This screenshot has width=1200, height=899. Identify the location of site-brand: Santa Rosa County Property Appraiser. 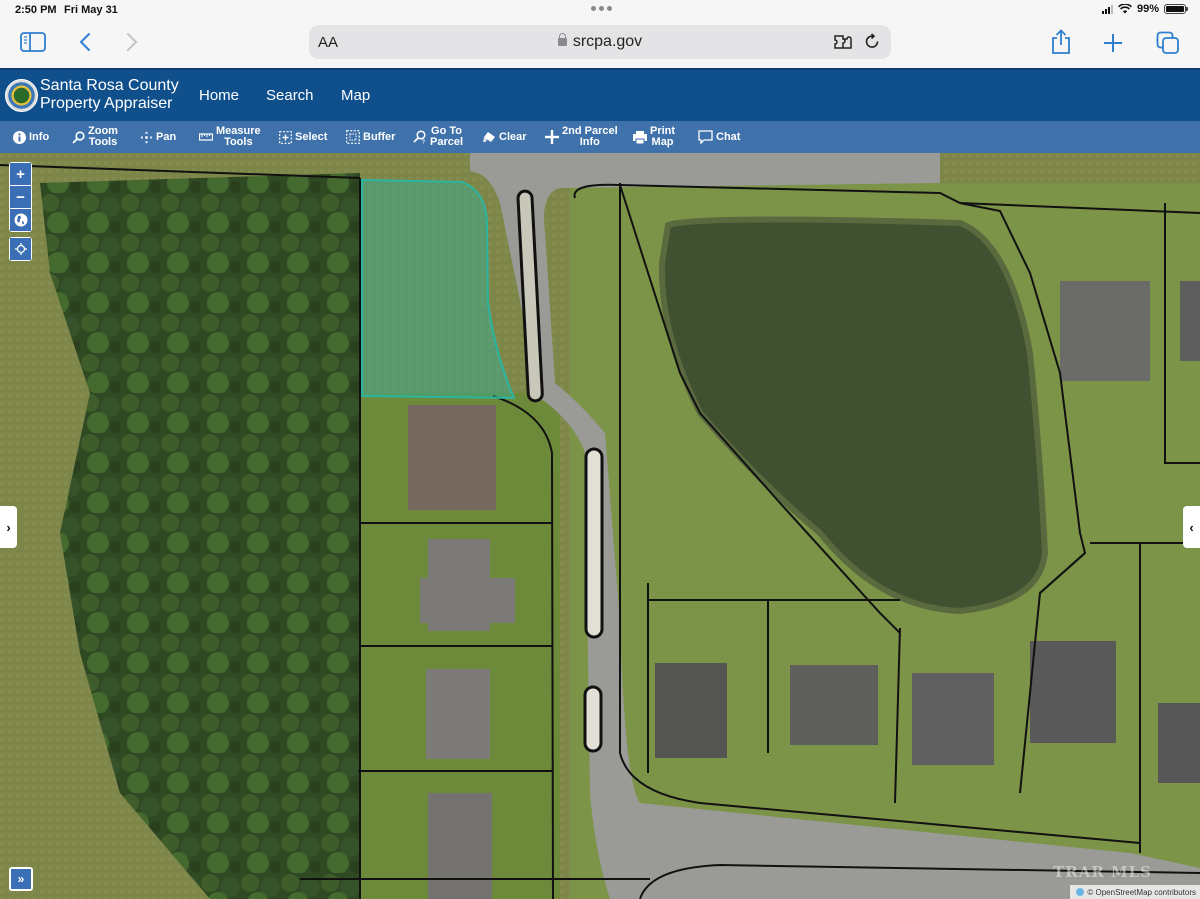
(109, 95).